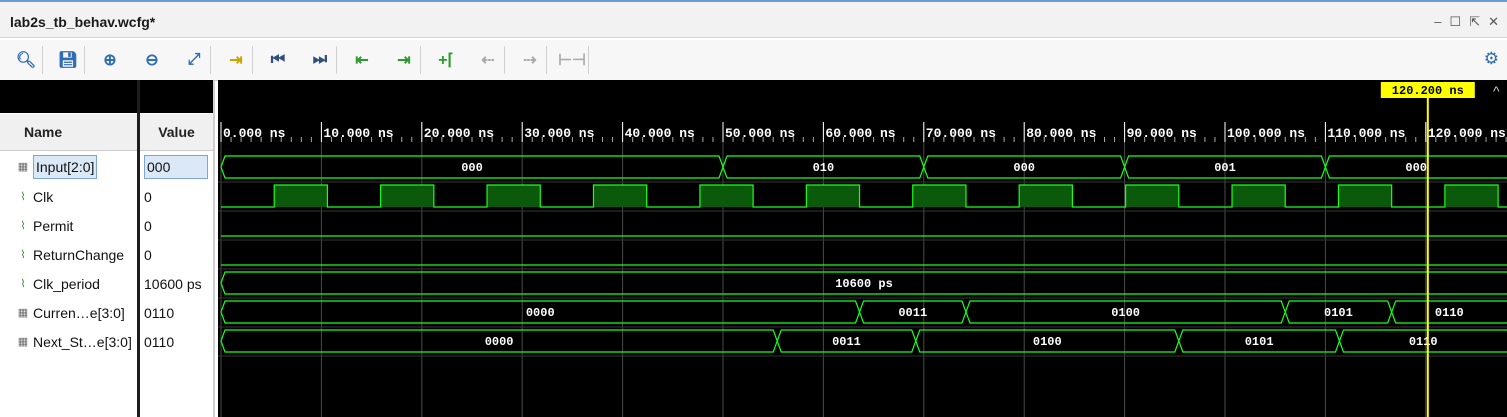  Describe the element at coordinates (68, 132) in the screenshot. I see `name-column-header: Name` at that location.